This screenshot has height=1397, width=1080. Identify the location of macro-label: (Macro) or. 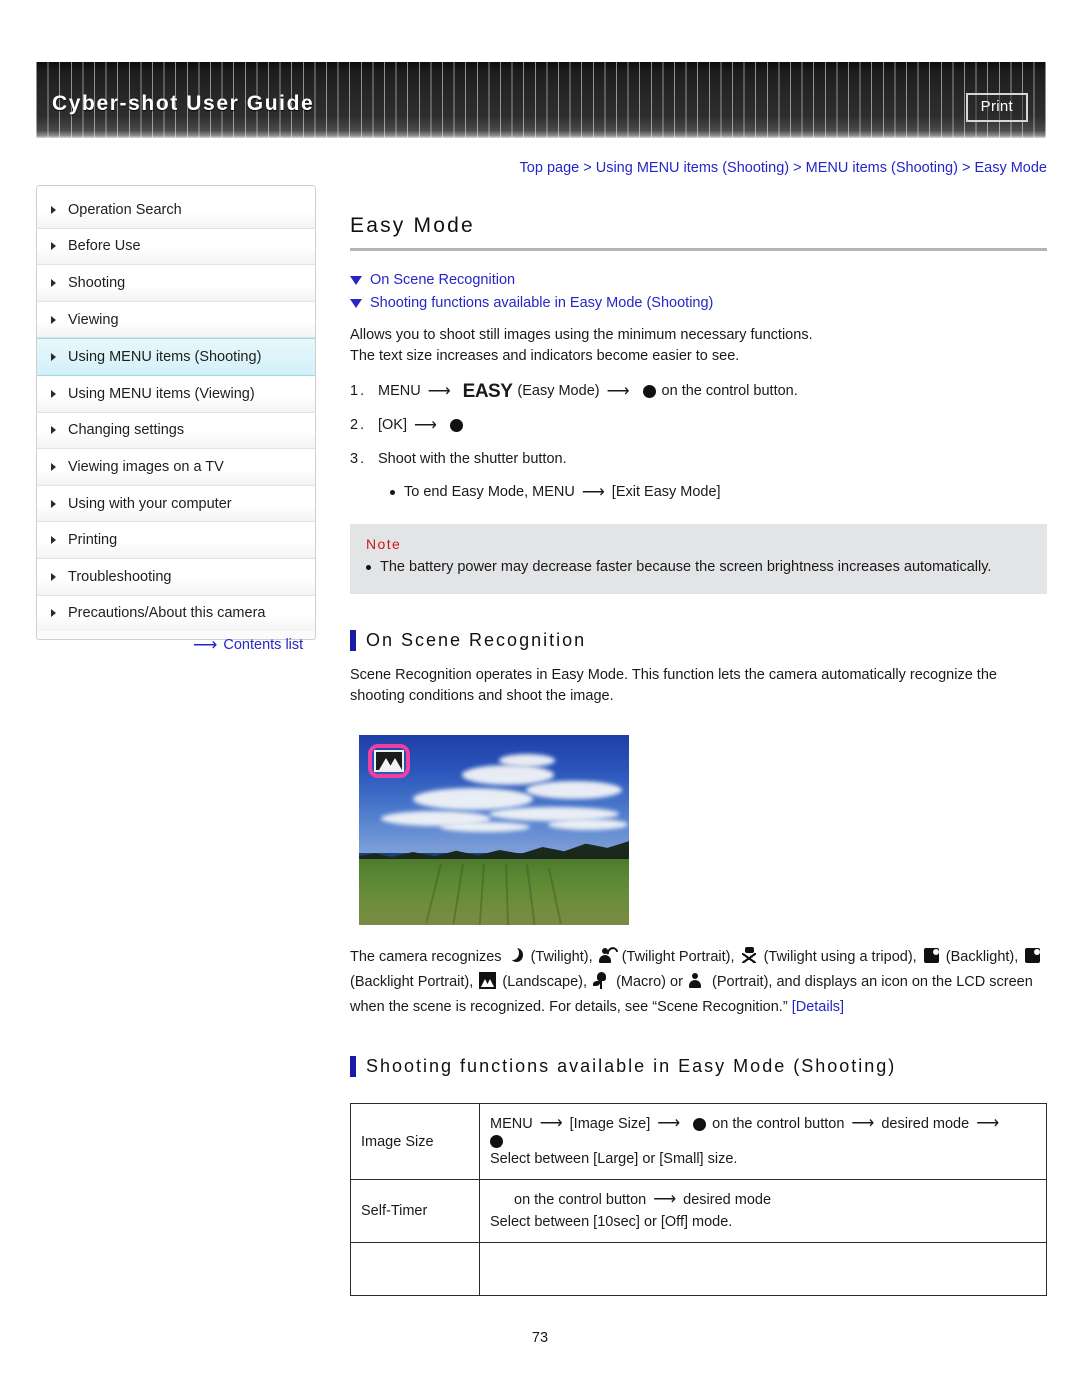
(649, 982).